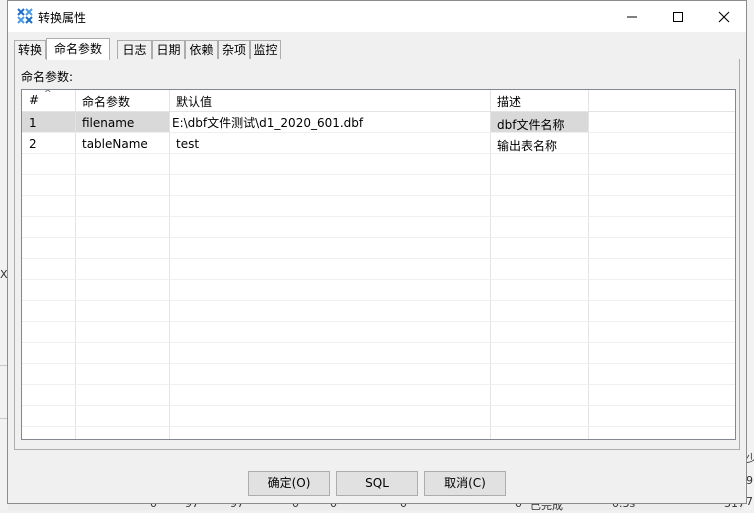 The width and height of the screenshot is (754, 513). What do you see at coordinates (267, 122) in the screenshot?
I see `row-1-default-value: E:\dbf文件测试\d1_2020_601.dbf` at bounding box center [267, 122].